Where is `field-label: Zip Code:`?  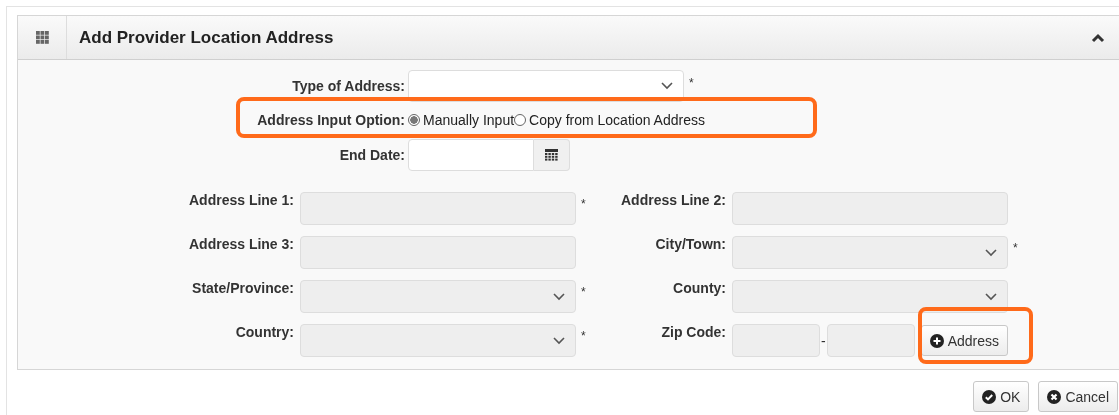
field-label: Zip Code: is located at coordinates (693, 333).